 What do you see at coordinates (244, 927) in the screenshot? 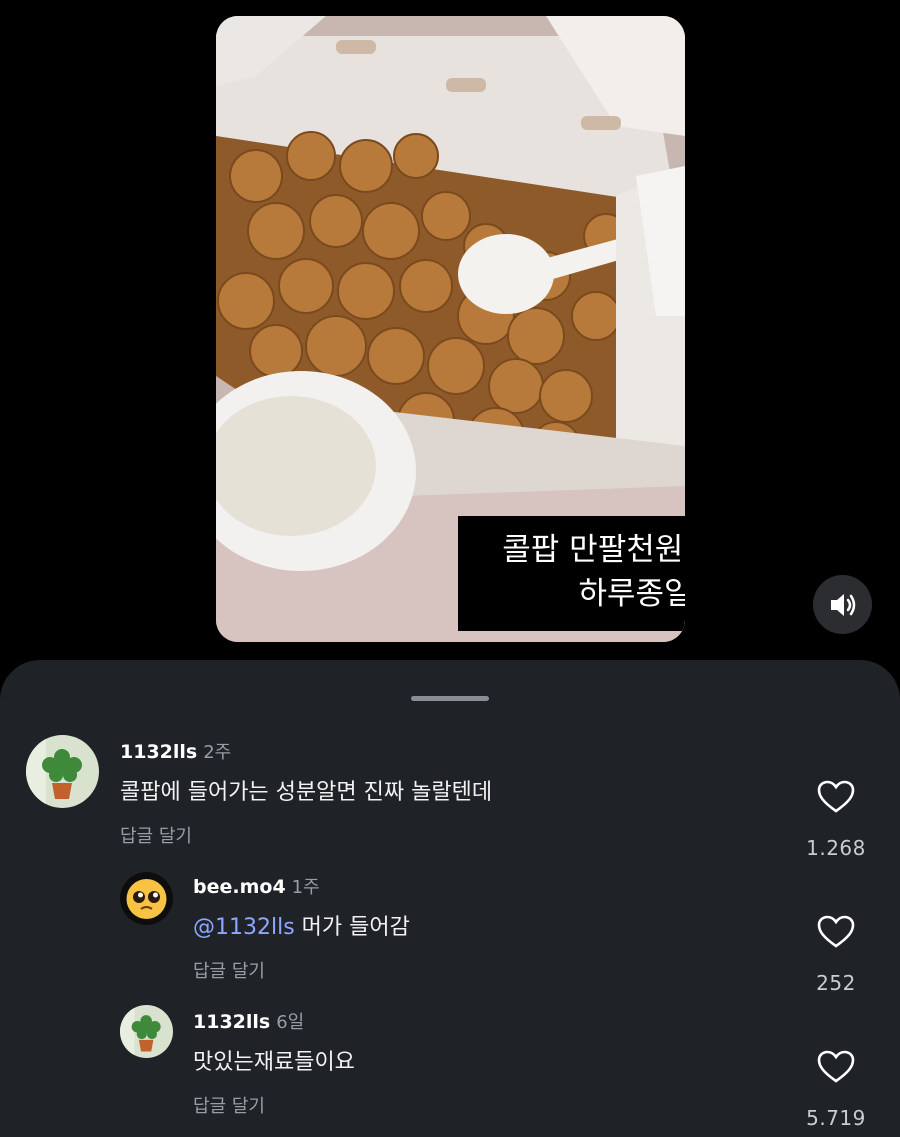
I see `mention-link: @1132lls` at bounding box center [244, 927].